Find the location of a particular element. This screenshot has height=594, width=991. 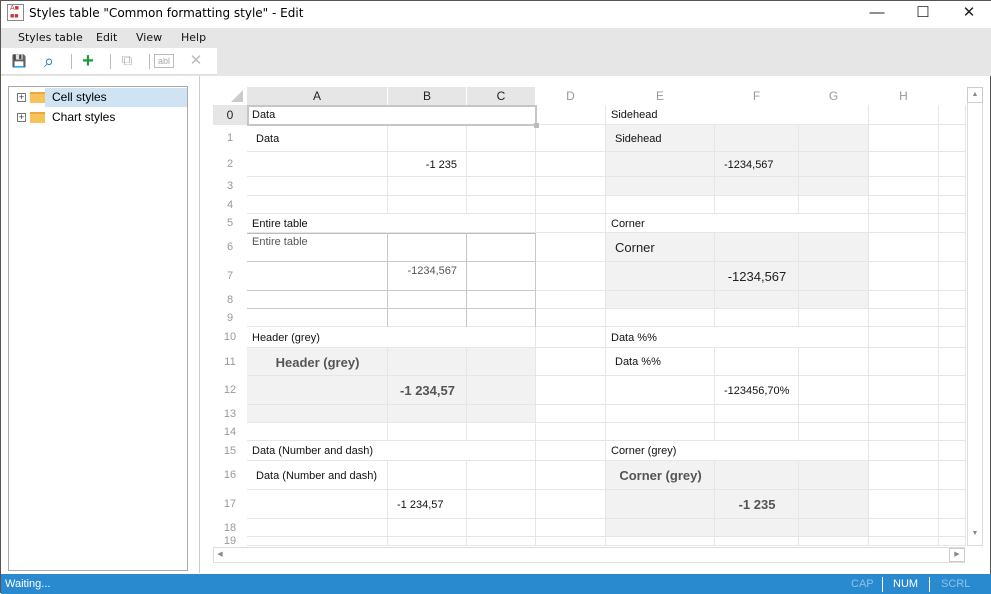

tree-item-chart-styles: + Chart styles is located at coordinates (67, 117).